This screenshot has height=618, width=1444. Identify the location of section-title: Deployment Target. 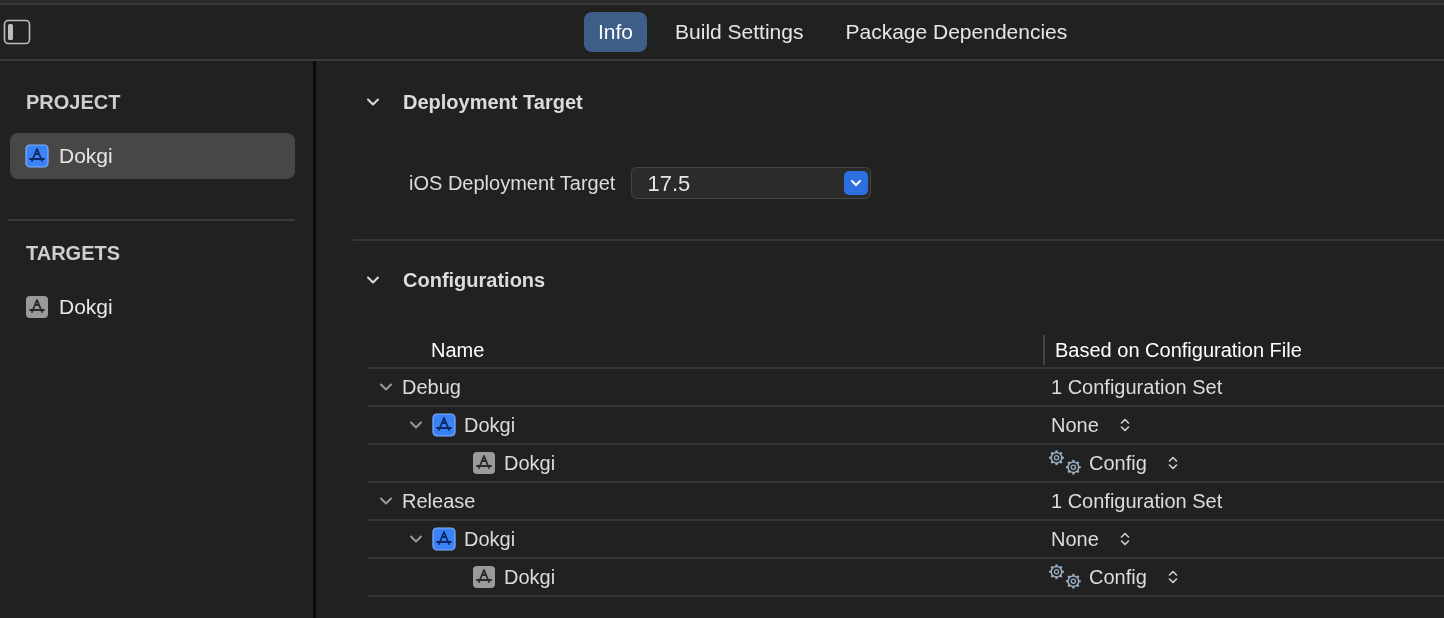
(493, 102).